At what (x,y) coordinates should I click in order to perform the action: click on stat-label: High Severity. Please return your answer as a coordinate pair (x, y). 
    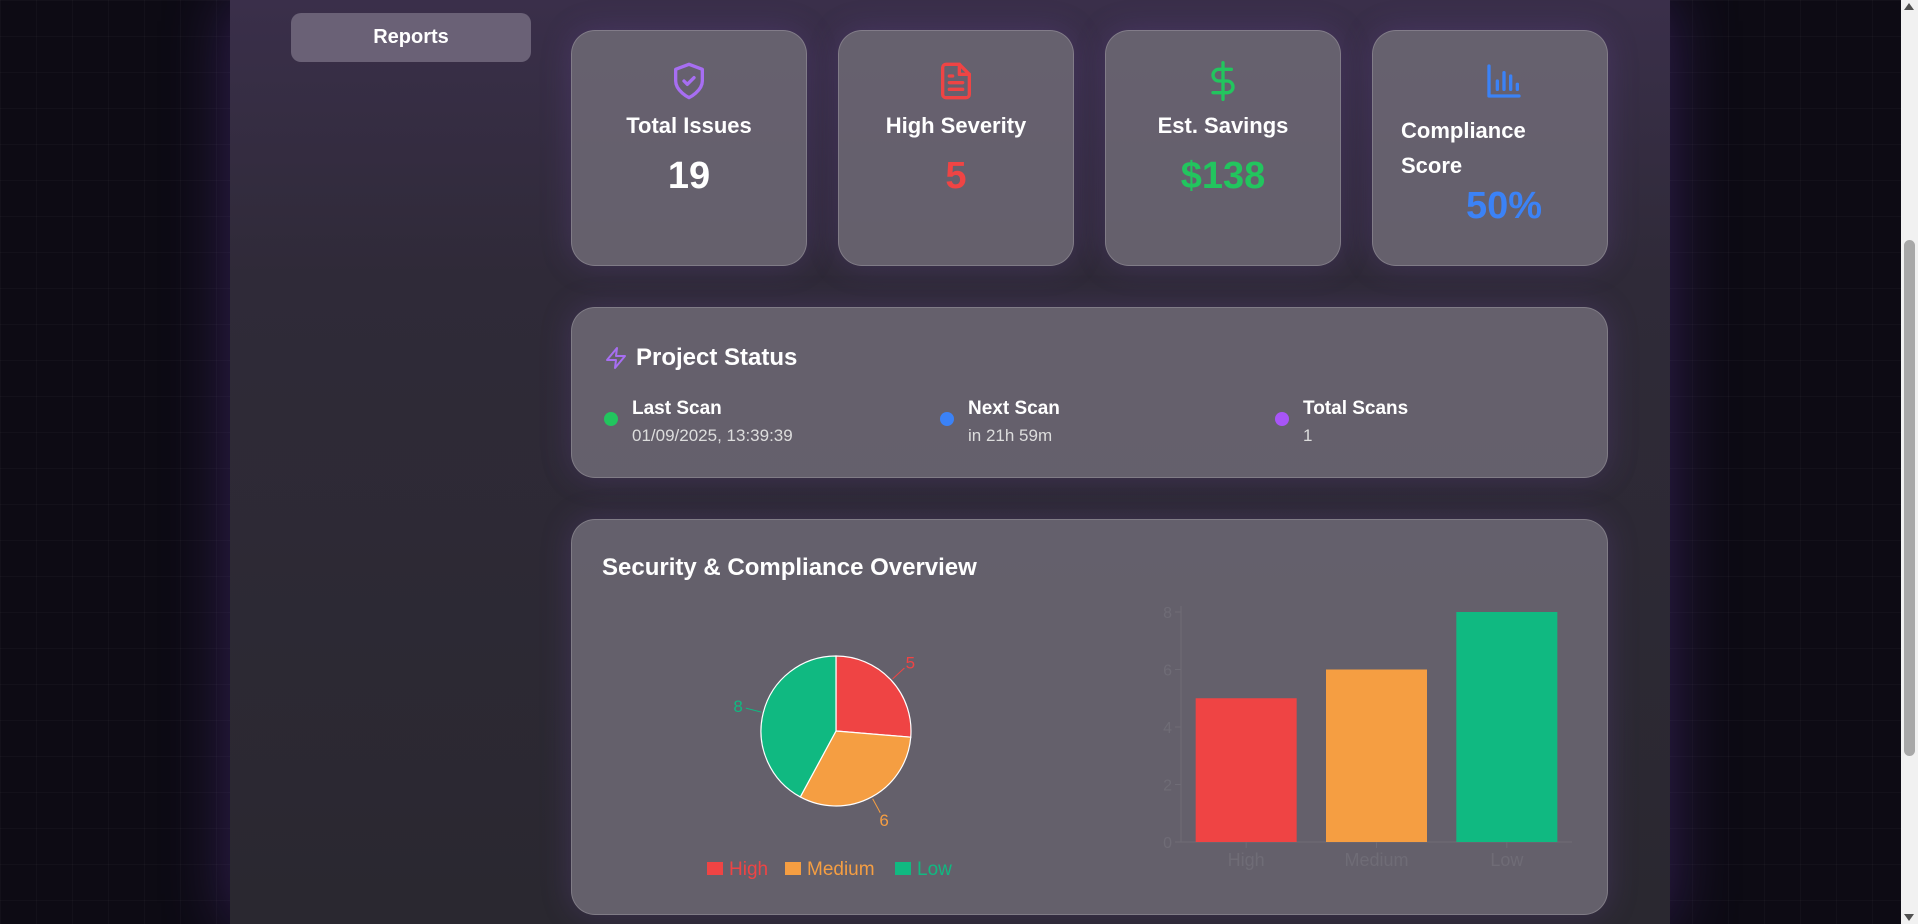
    Looking at the image, I should click on (956, 125).